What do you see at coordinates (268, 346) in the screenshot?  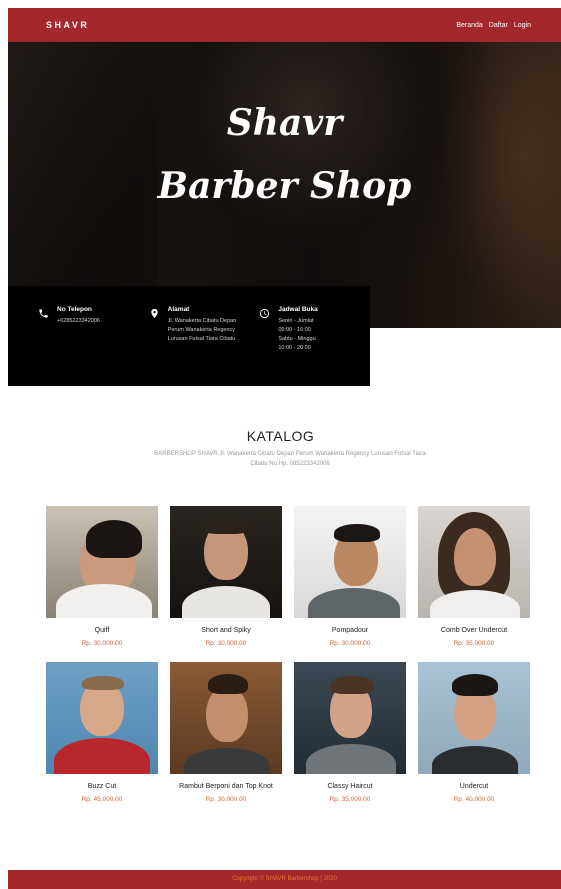 I see `clock-icon` at bounding box center [268, 346].